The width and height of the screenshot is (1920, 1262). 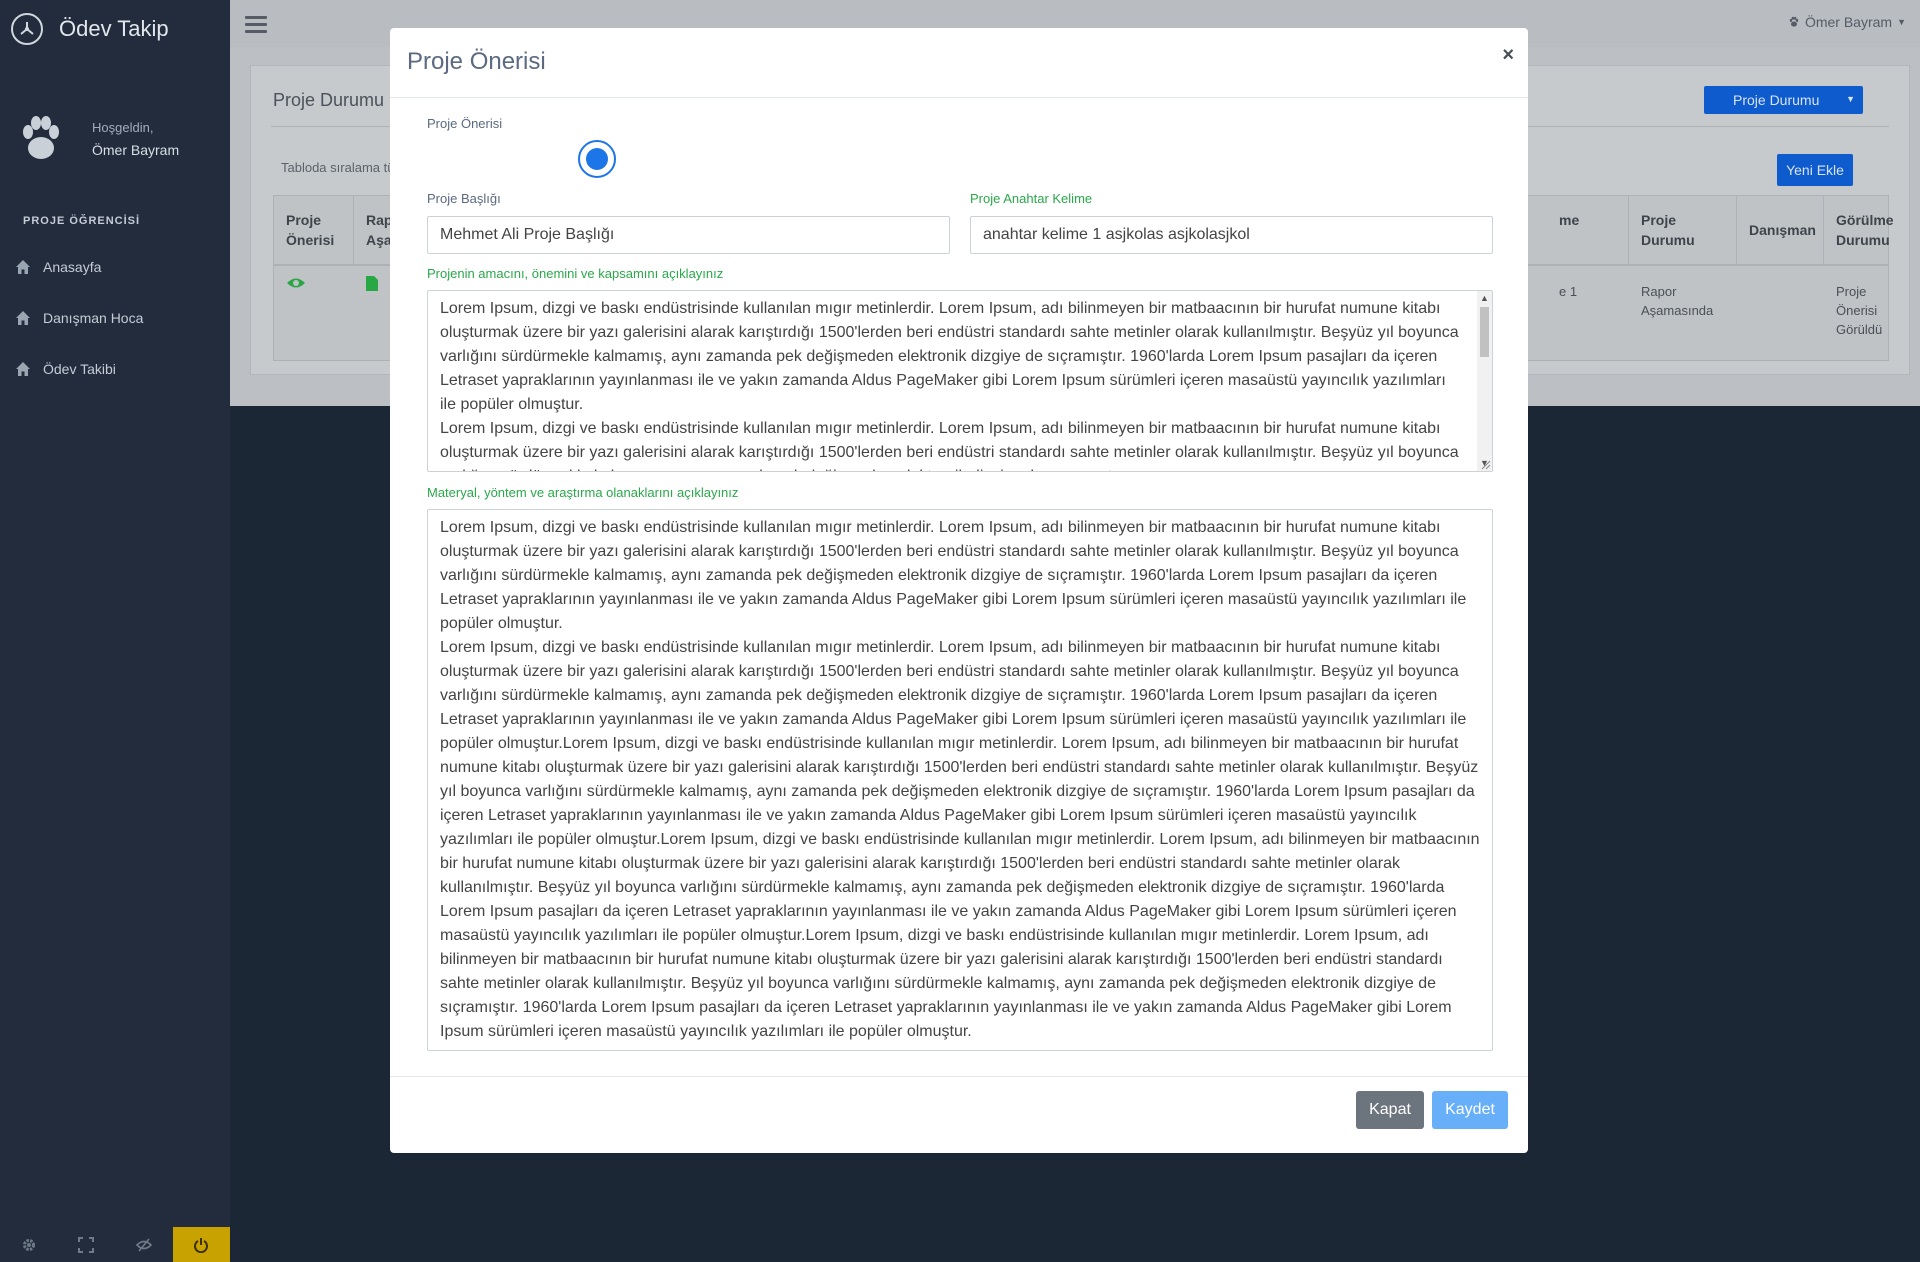 What do you see at coordinates (959, 63) in the screenshot?
I see `modal-header: Proje Önerisi ×` at bounding box center [959, 63].